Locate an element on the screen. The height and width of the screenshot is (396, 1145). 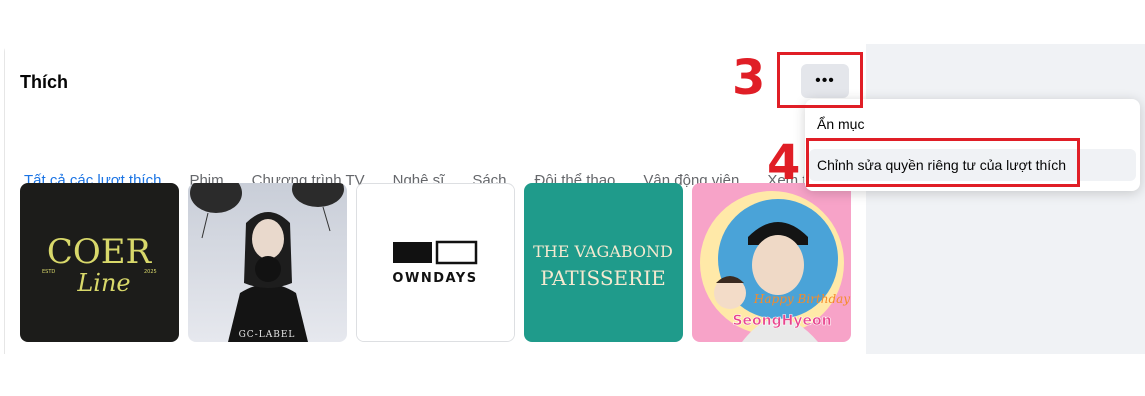
section-title: Thích is located at coordinates (44, 82).